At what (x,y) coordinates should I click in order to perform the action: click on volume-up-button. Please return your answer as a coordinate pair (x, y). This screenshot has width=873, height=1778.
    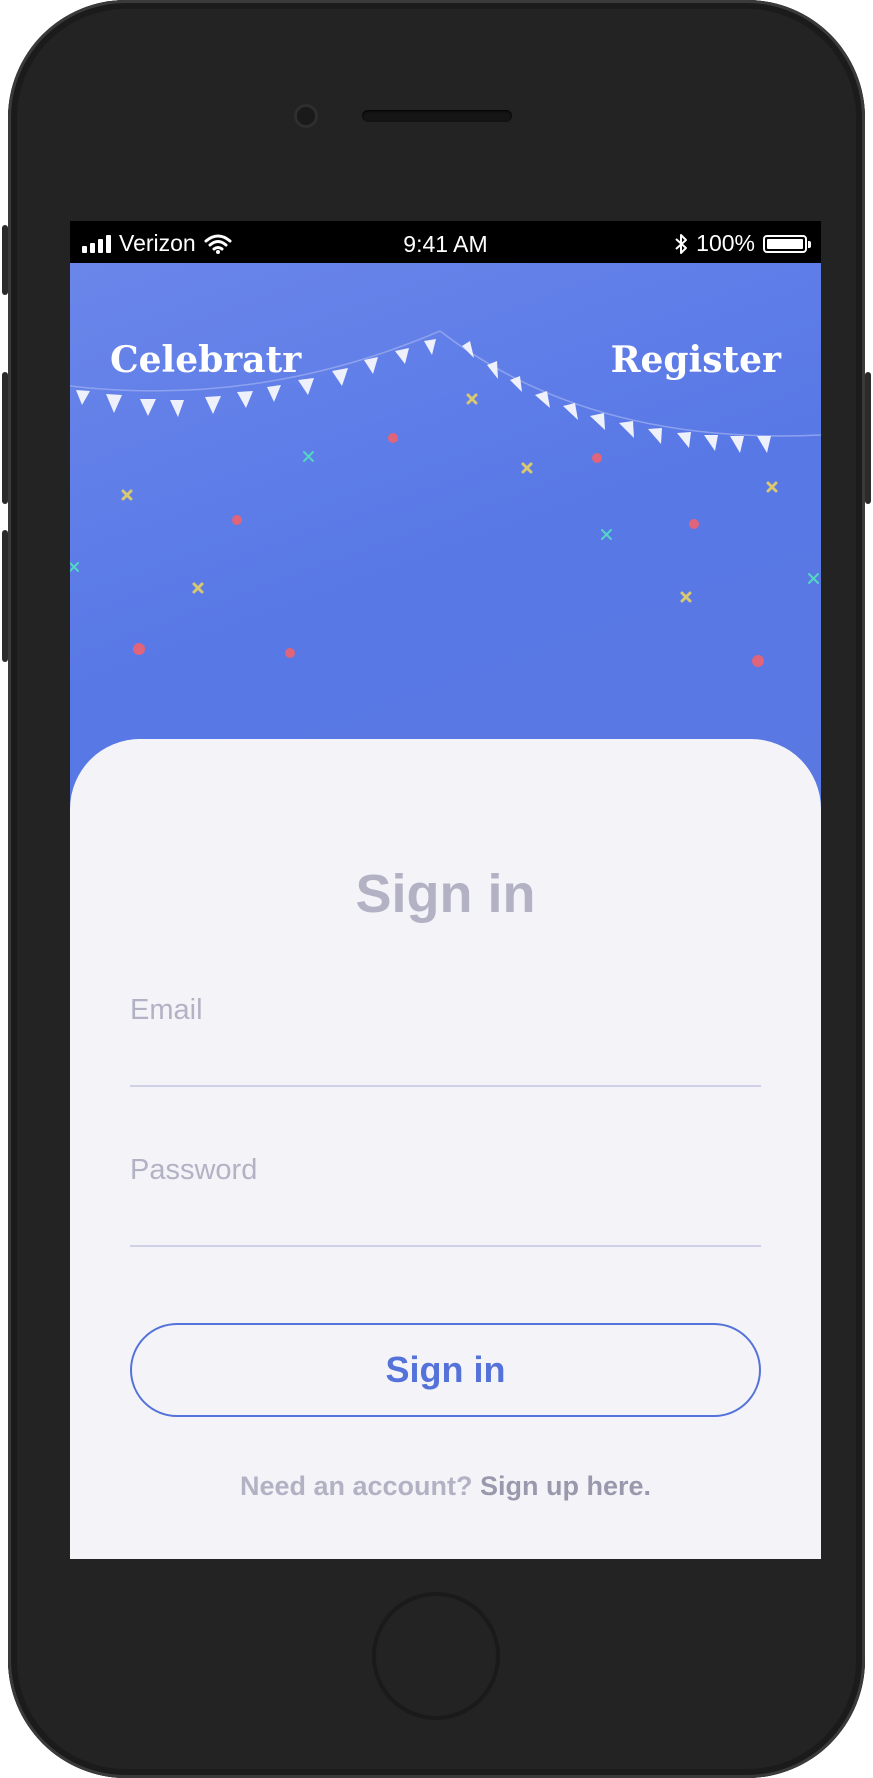
    Looking at the image, I should click on (5, 438).